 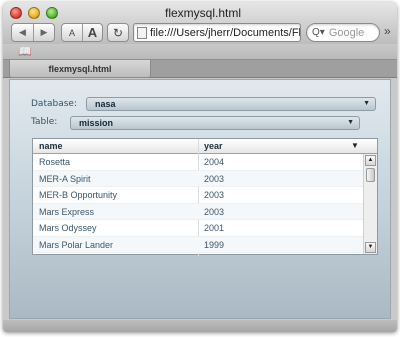 What do you see at coordinates (370, 204) in the screenshot?
I see `vertical-scrollbar: ▲ ▼` at bounding box center [370, 204].